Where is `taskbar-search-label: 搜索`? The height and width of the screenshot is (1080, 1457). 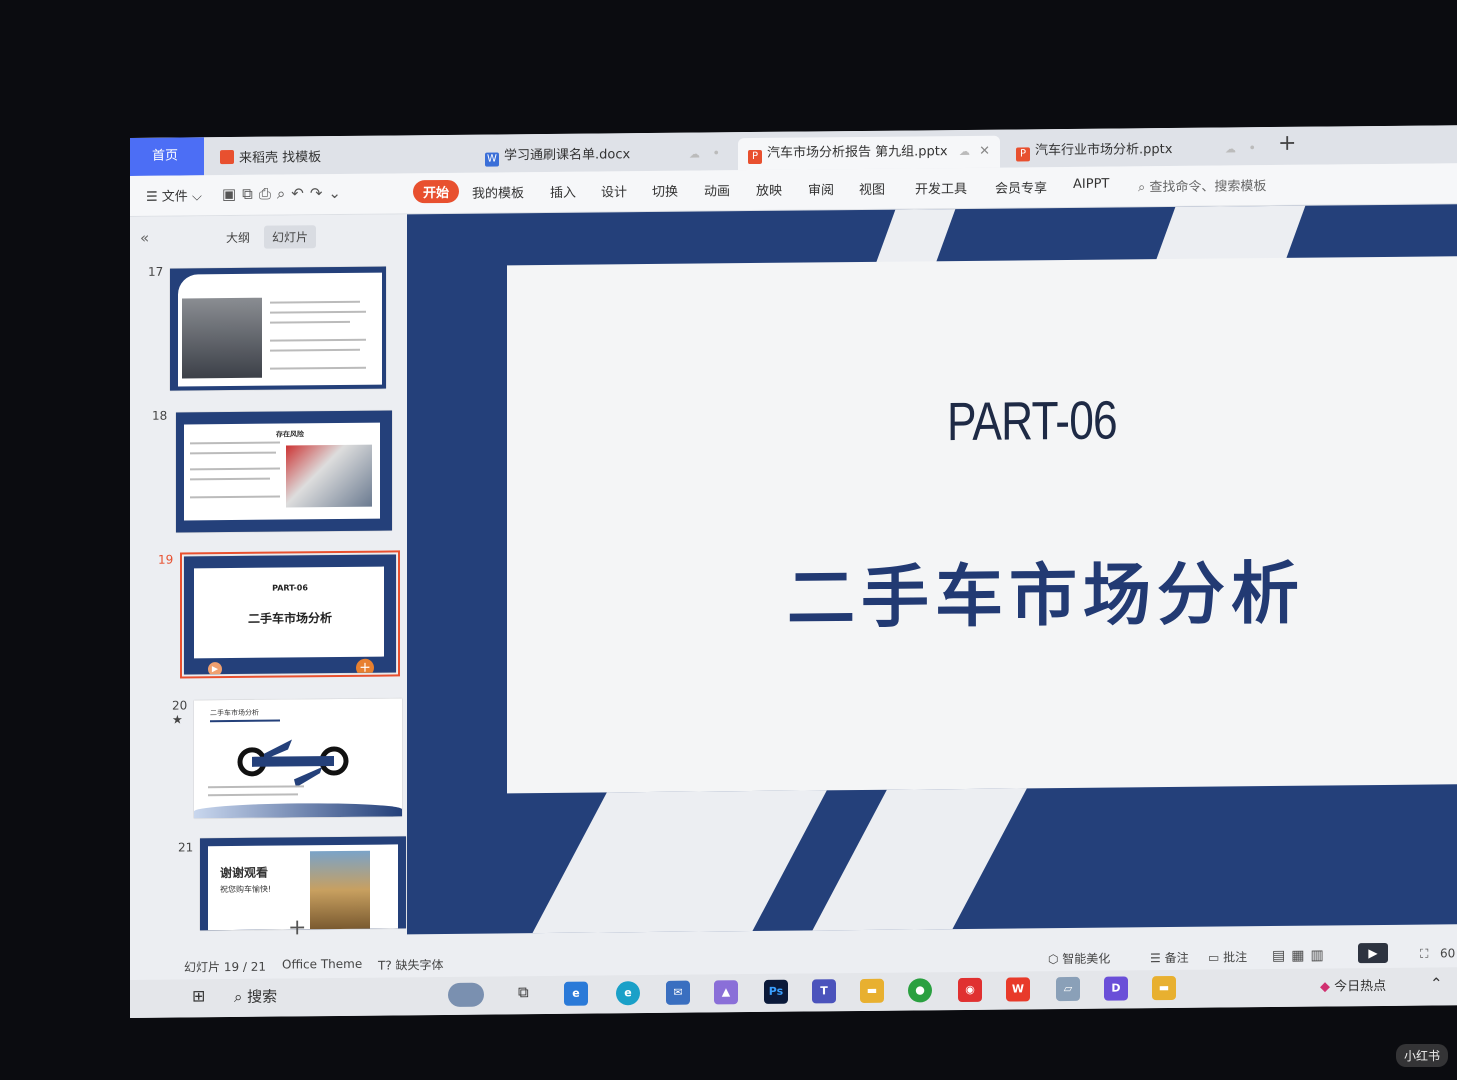 taskbar-search-label: 搜索 is located at coordinates (262, 996).